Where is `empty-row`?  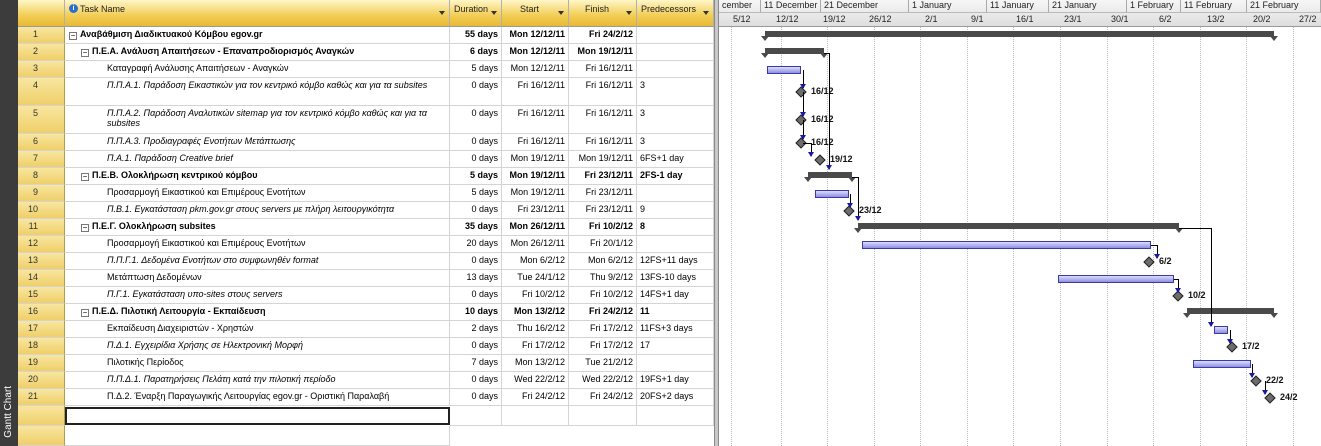
empty-row is located at coordinates (366, 436).